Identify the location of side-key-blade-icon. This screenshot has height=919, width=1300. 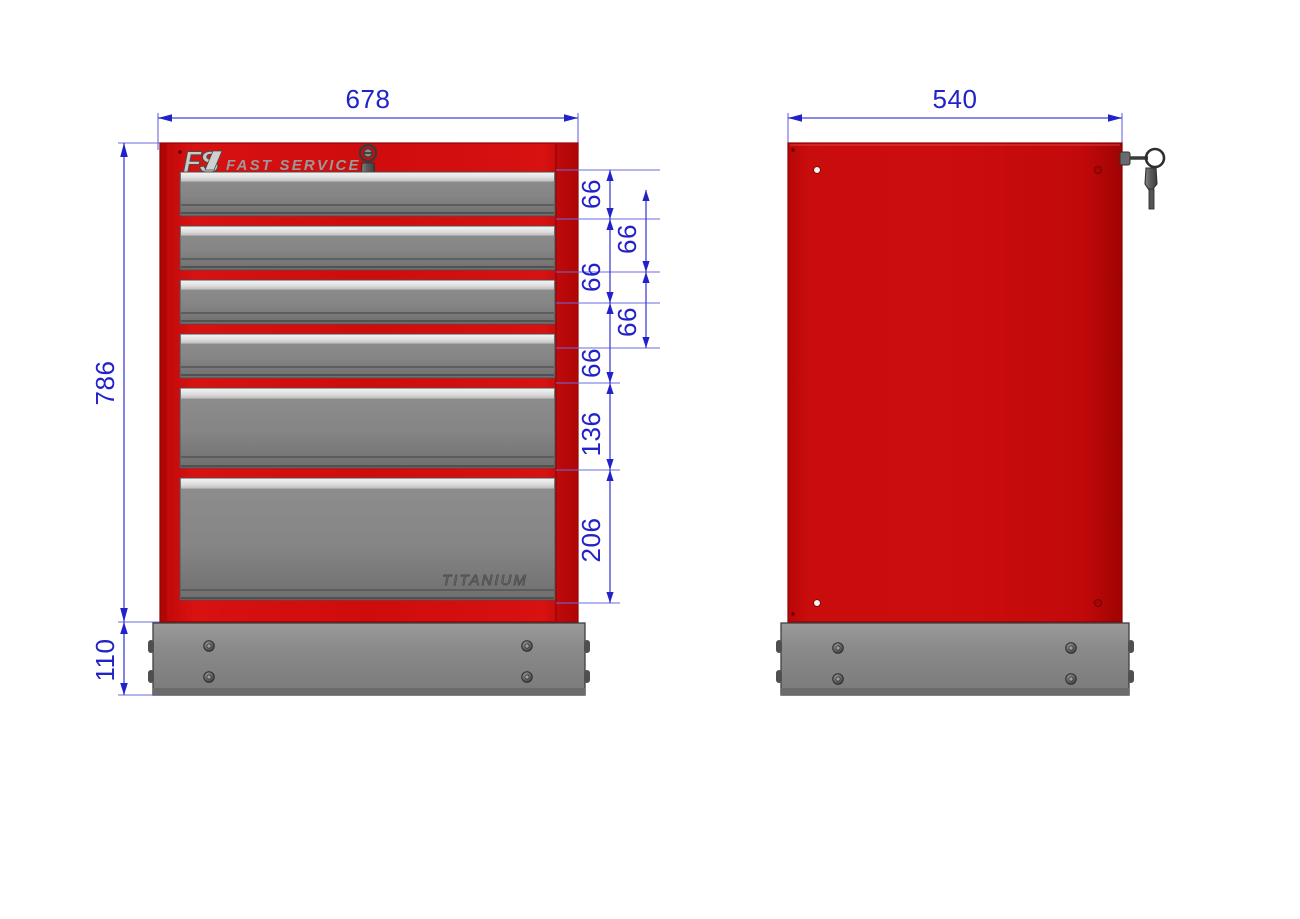
(1151, 199).